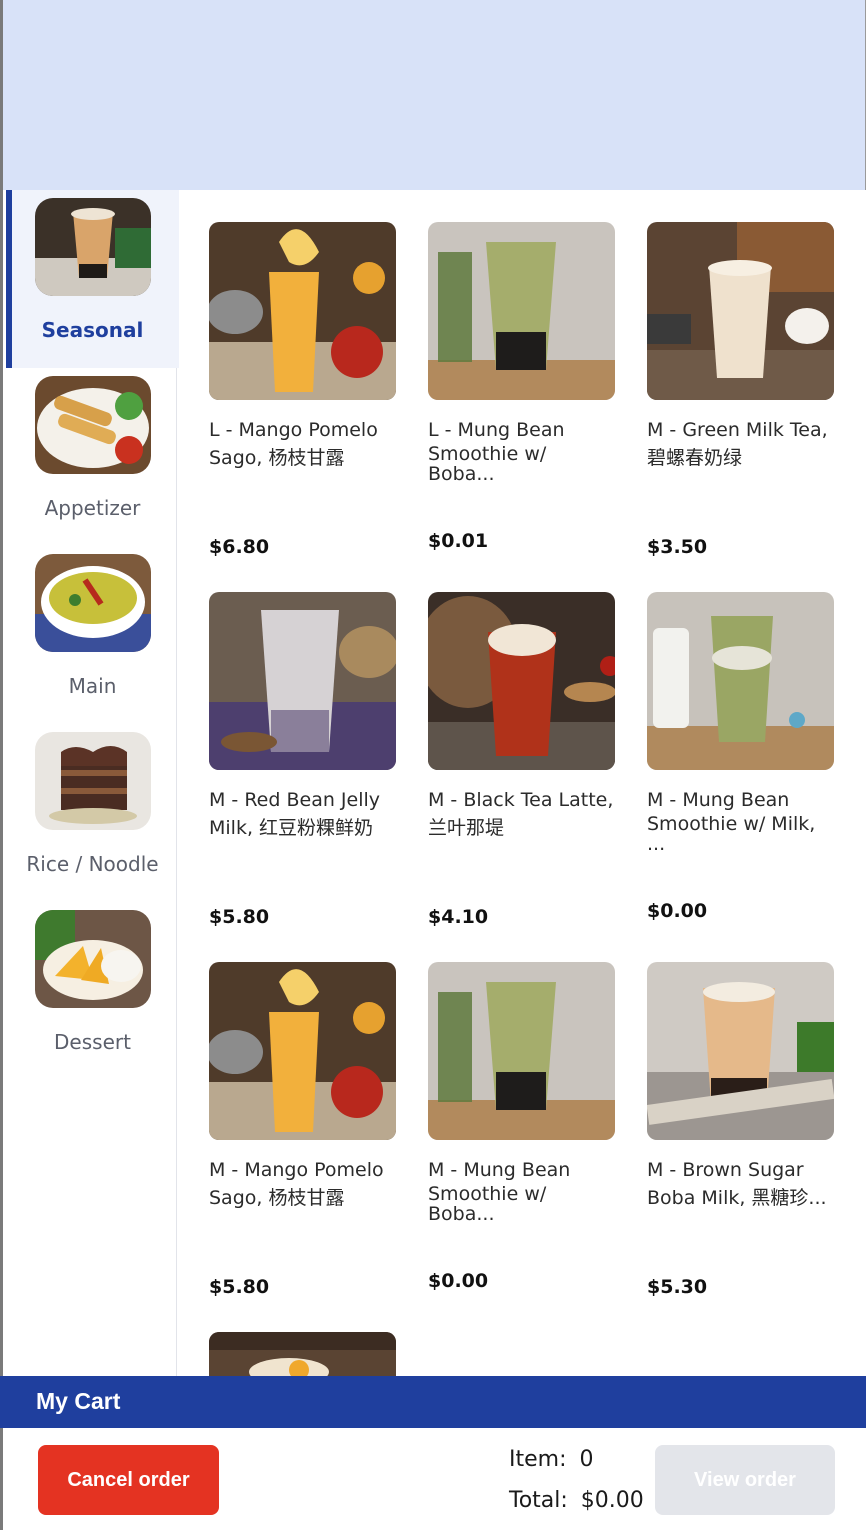  I want to click on product-card: L - Mung Bean Smoothie w/ Boba... $0.01, so click(522, 387).